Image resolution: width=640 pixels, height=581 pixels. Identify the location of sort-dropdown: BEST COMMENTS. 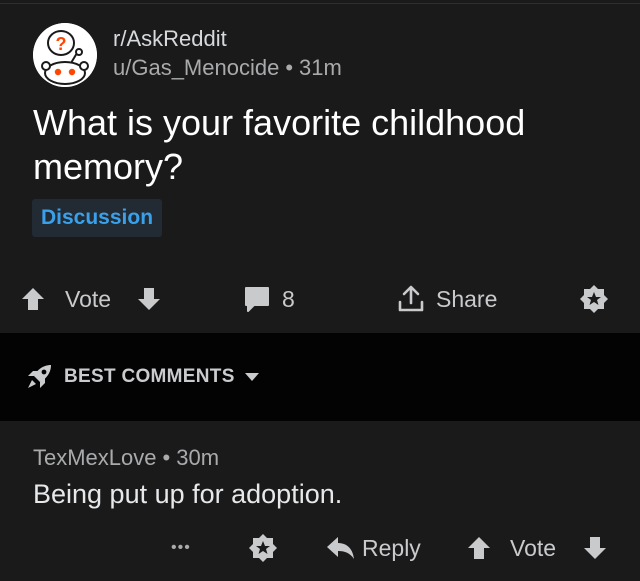
(142, 377).